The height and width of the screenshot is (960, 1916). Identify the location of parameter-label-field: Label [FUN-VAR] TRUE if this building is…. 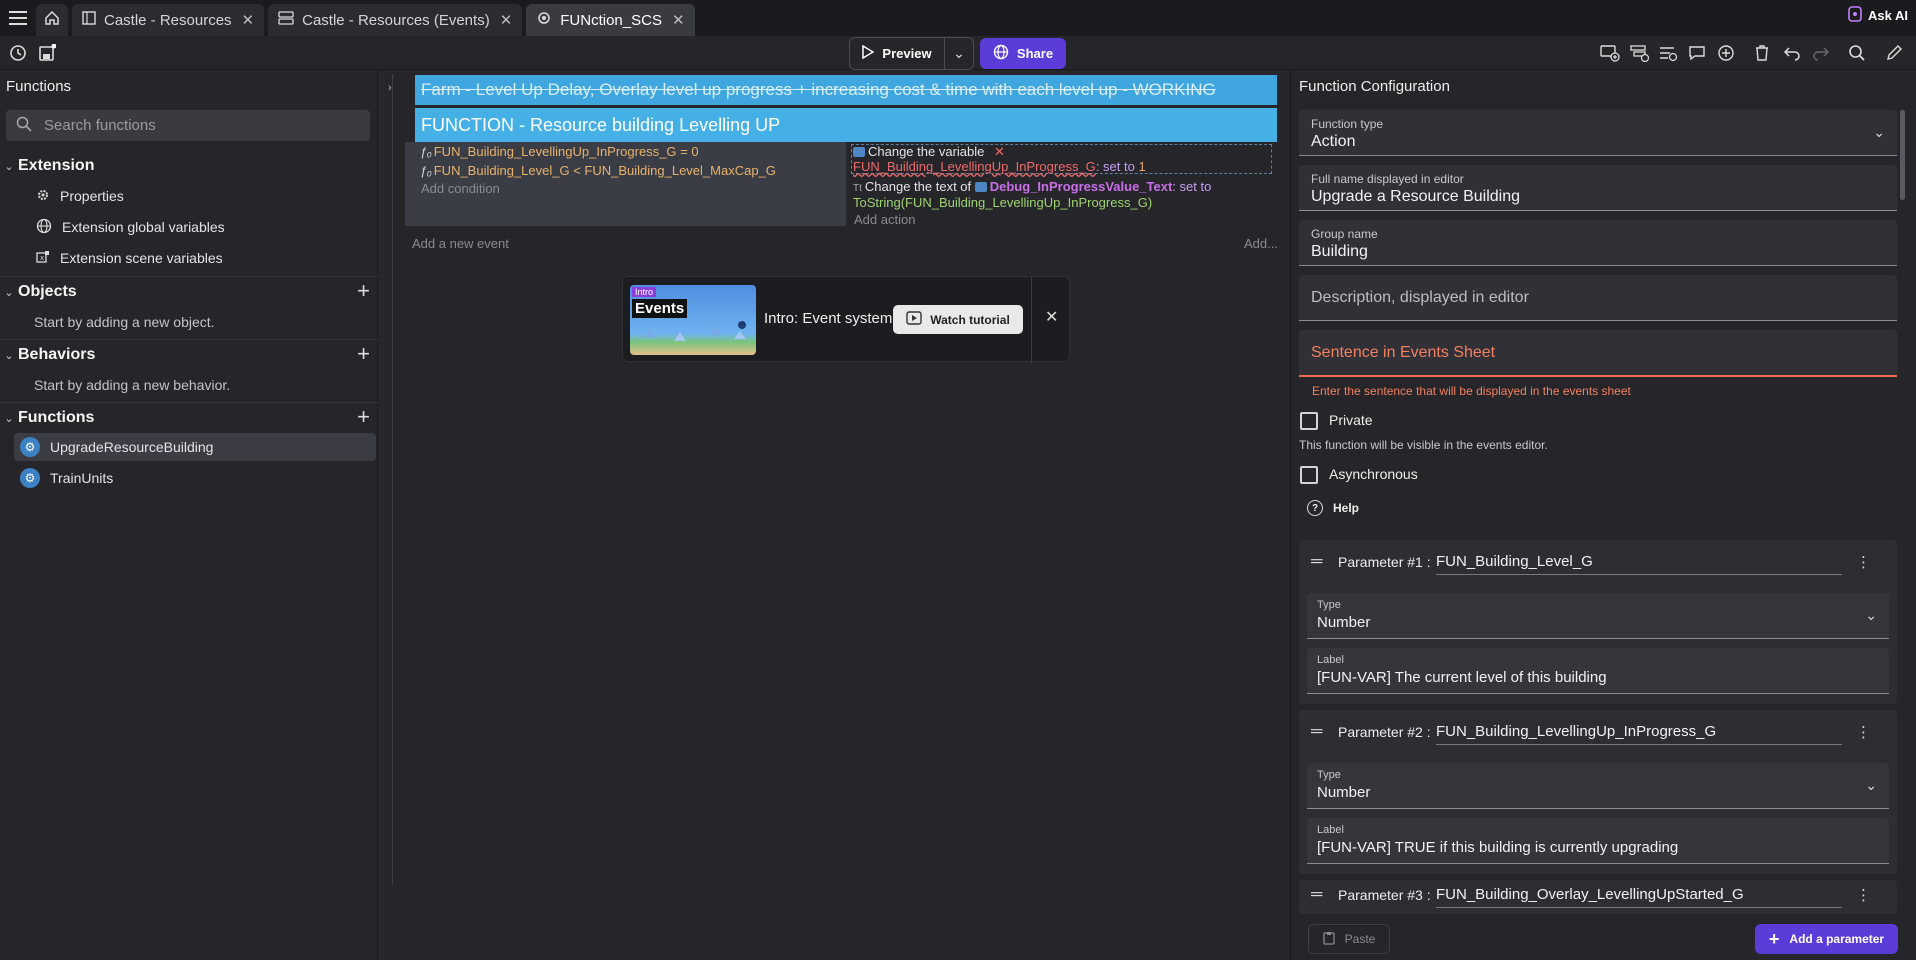
(1598, 841).